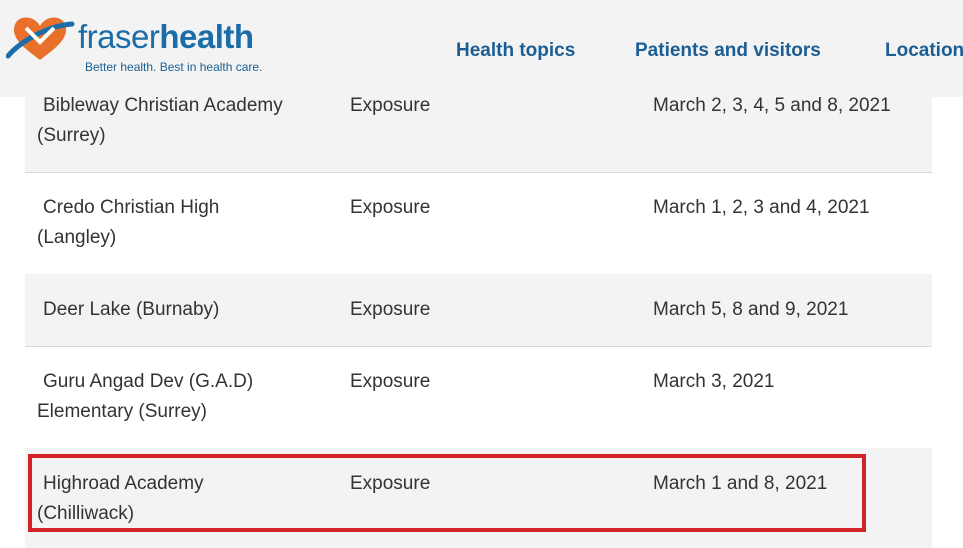  What do you see at coordinates (190, 121) in the screenshot?
I see `school-name: Bibleway Christian Academy (Surrey)` at bounding box center [190, 121].